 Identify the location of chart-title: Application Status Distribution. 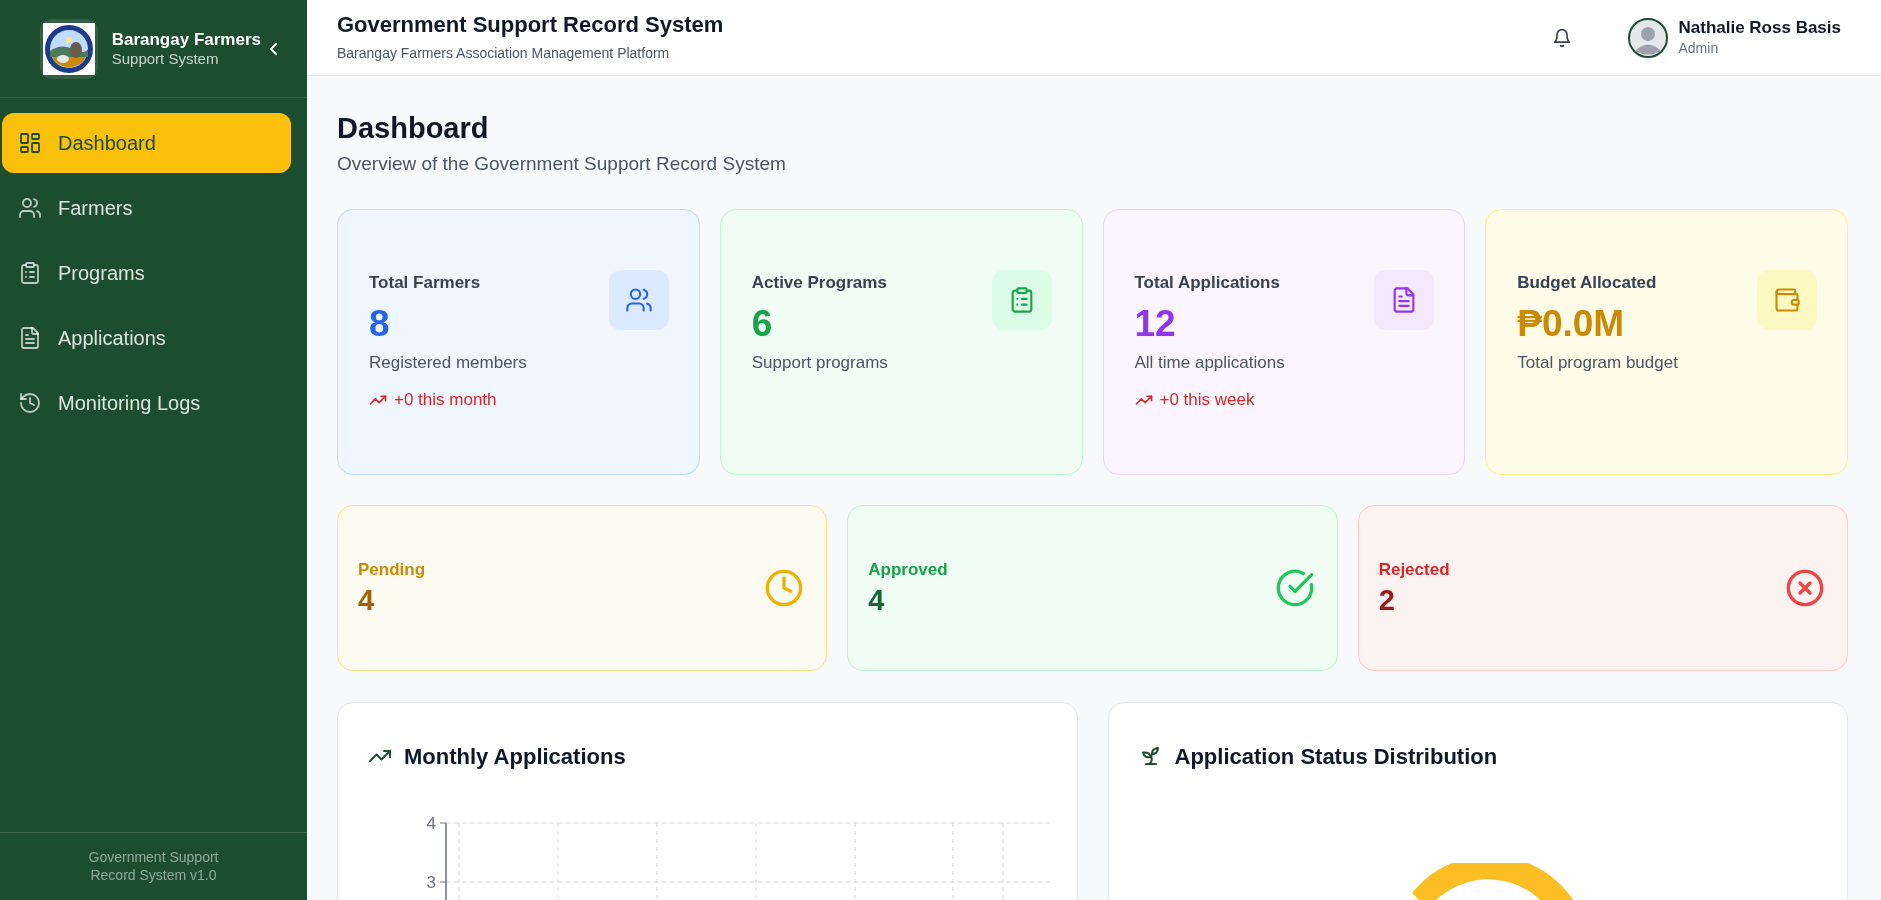
(1336, 756).